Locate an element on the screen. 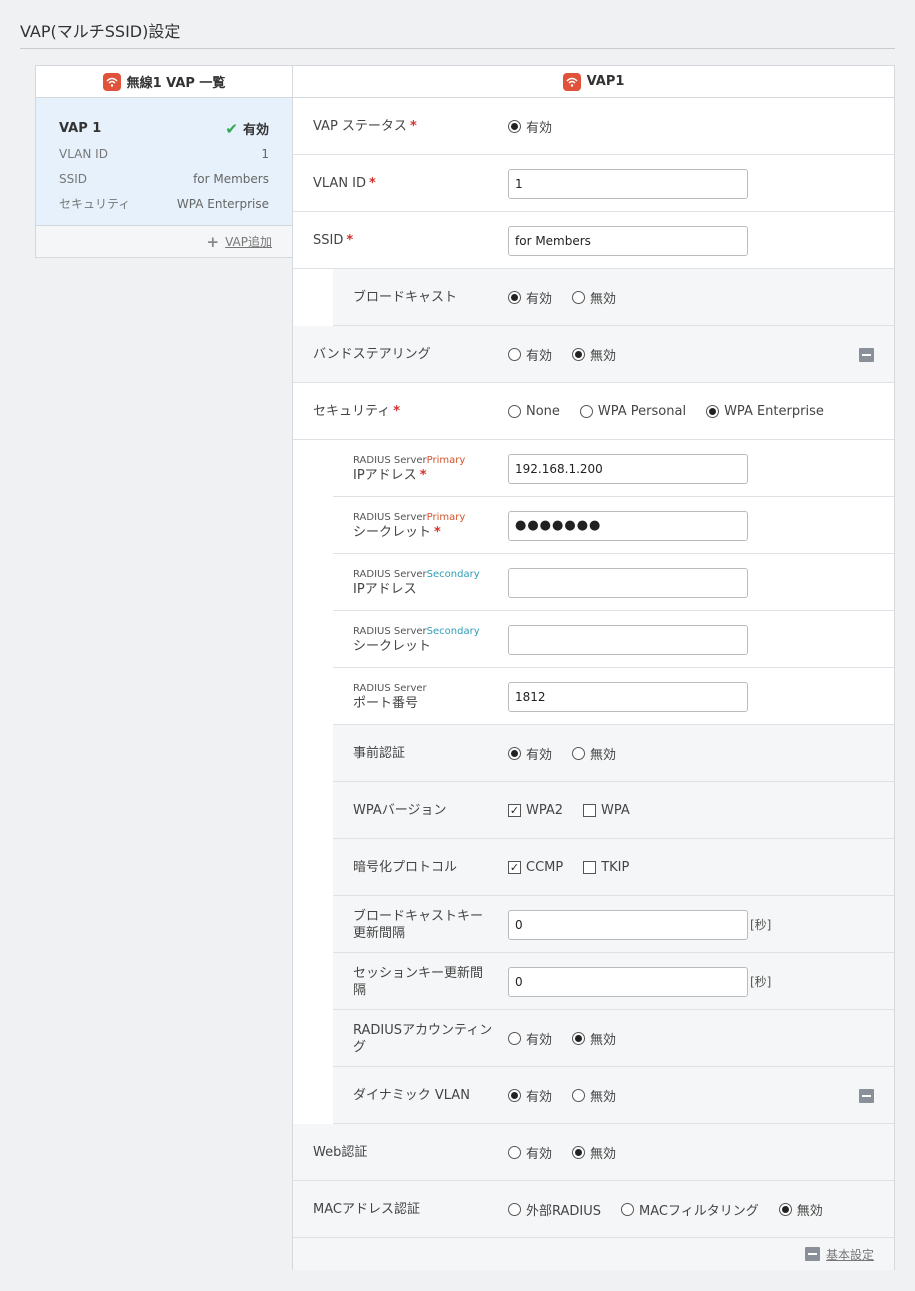 This screenshot has width=915, height=1291. radius-accounting-enabled-radio: 有効 is located at coordinates (530, 1038).